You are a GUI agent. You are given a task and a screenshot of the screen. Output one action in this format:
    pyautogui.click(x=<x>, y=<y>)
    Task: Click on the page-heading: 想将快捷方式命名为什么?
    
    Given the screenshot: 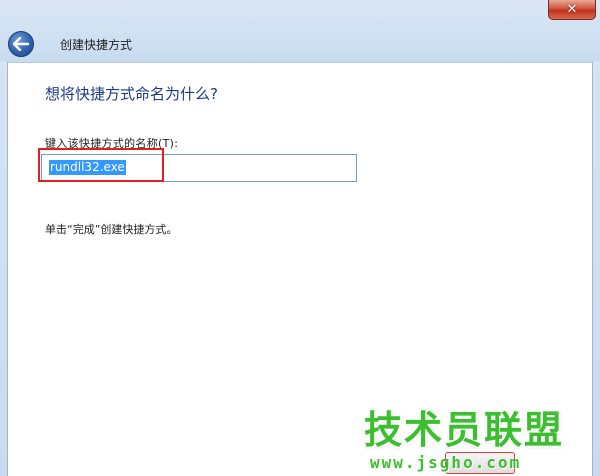 What is the action you would take?
    pyautogui.click(x=131, y=94)
    